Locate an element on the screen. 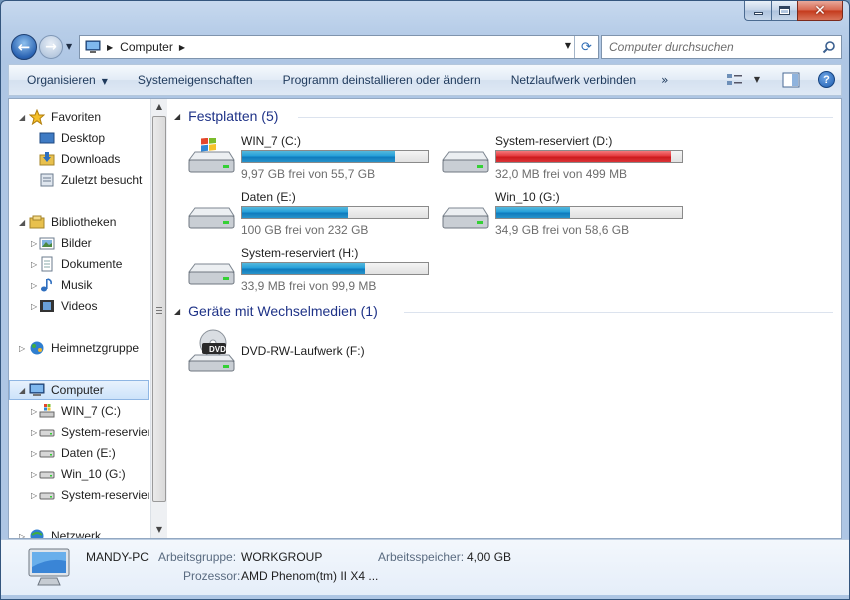 This screenshot has height=600, width=850. tree-item-favorites: ◢ Favoriten is located at coordinates (79, 117).